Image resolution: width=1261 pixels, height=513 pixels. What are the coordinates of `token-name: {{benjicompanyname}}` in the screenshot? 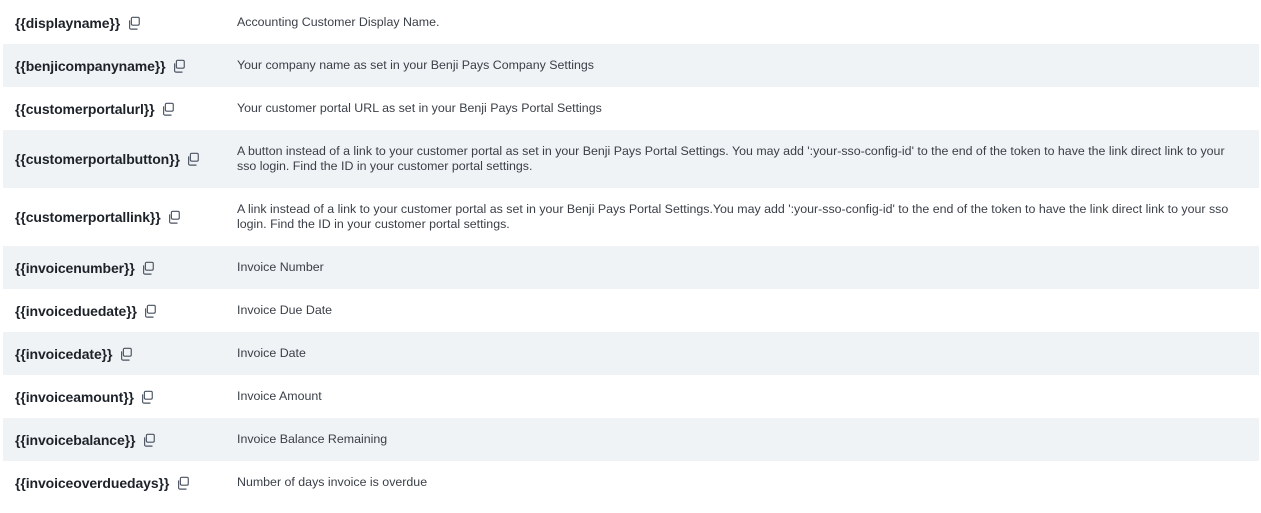 It's located at (90, 65).